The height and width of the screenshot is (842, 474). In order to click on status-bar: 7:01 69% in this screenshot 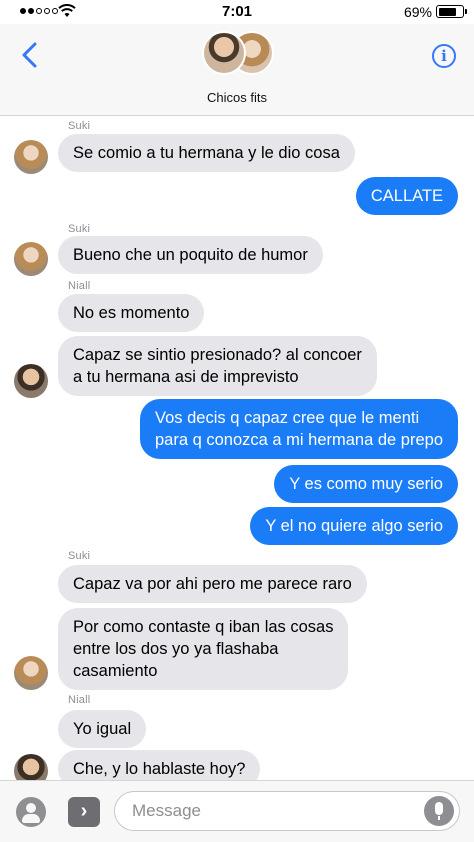, I will do `click(237, 12)`.